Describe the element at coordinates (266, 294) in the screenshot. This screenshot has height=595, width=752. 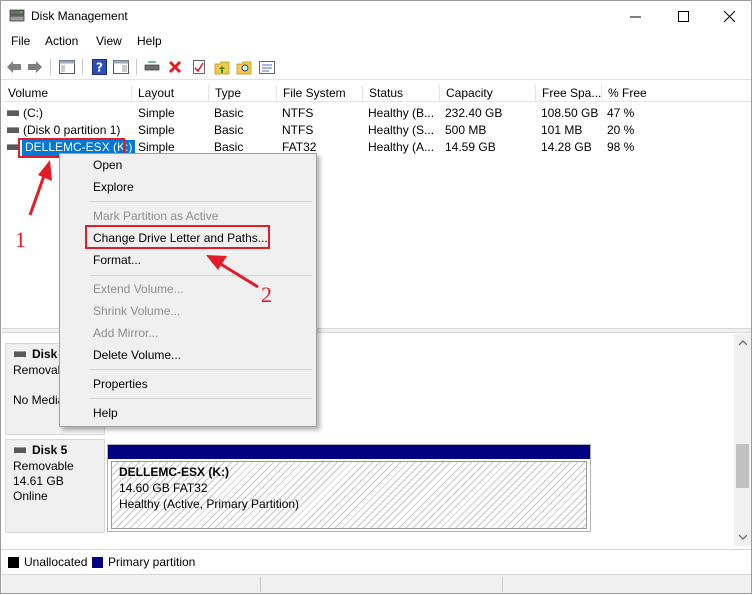
I see `annotation-number-2: 2` at that location.